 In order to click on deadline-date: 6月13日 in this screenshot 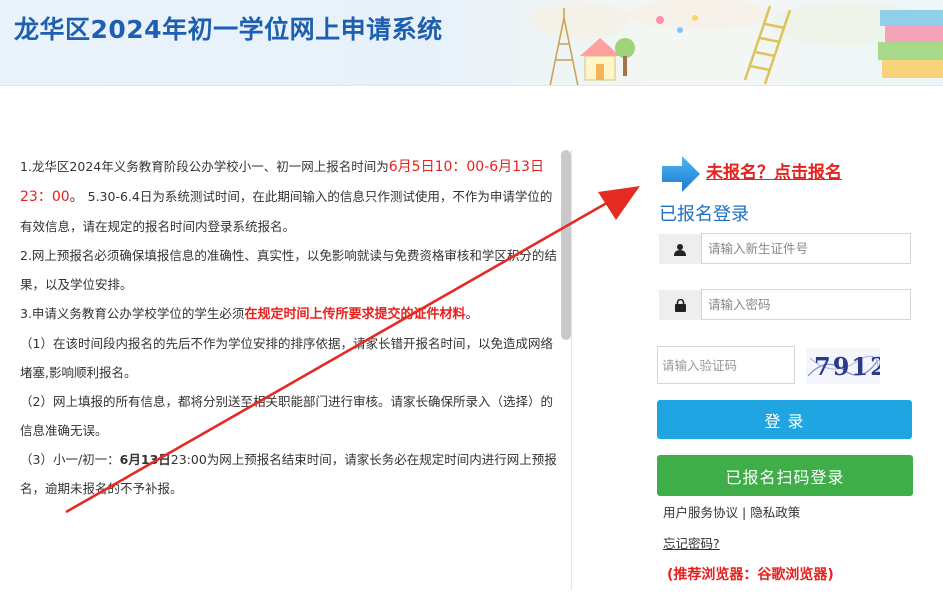, I will do `click(145, 459)`.